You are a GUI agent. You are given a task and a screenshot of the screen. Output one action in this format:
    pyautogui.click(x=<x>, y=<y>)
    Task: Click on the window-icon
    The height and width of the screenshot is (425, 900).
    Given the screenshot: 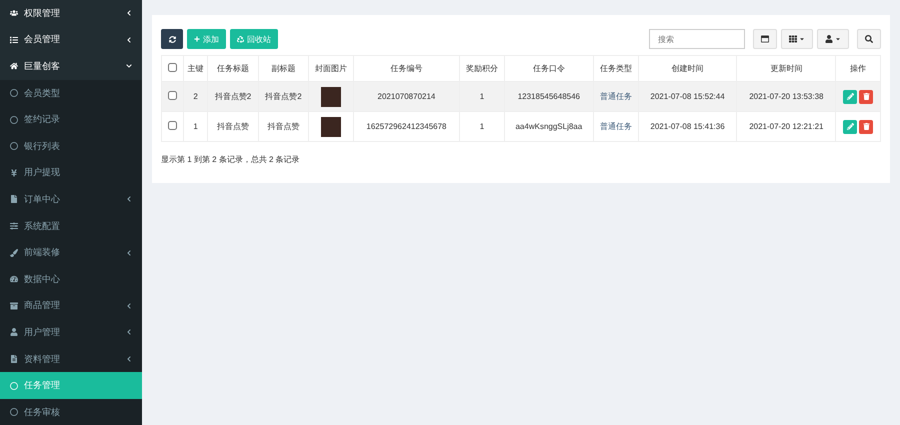 What is the action you would take?
    pyautogui.click(x=765, y=39)
    